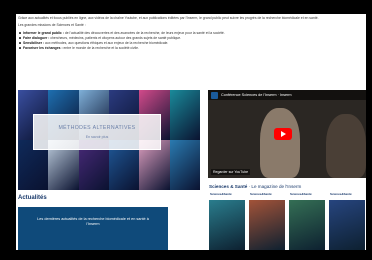  Describe the element at coordinates (346, 146) in the screenshot. I see `video-person-right` at that location.